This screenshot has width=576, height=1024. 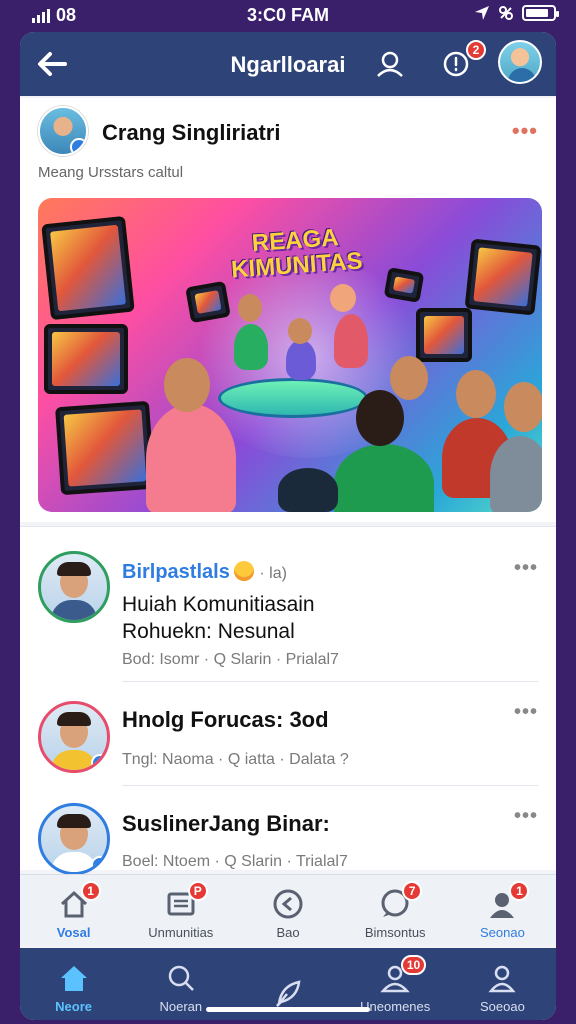 I want to click on list-item-meta: Bod: Isomr · Q Slarin · Prialal7, so click(x=230, y=659).